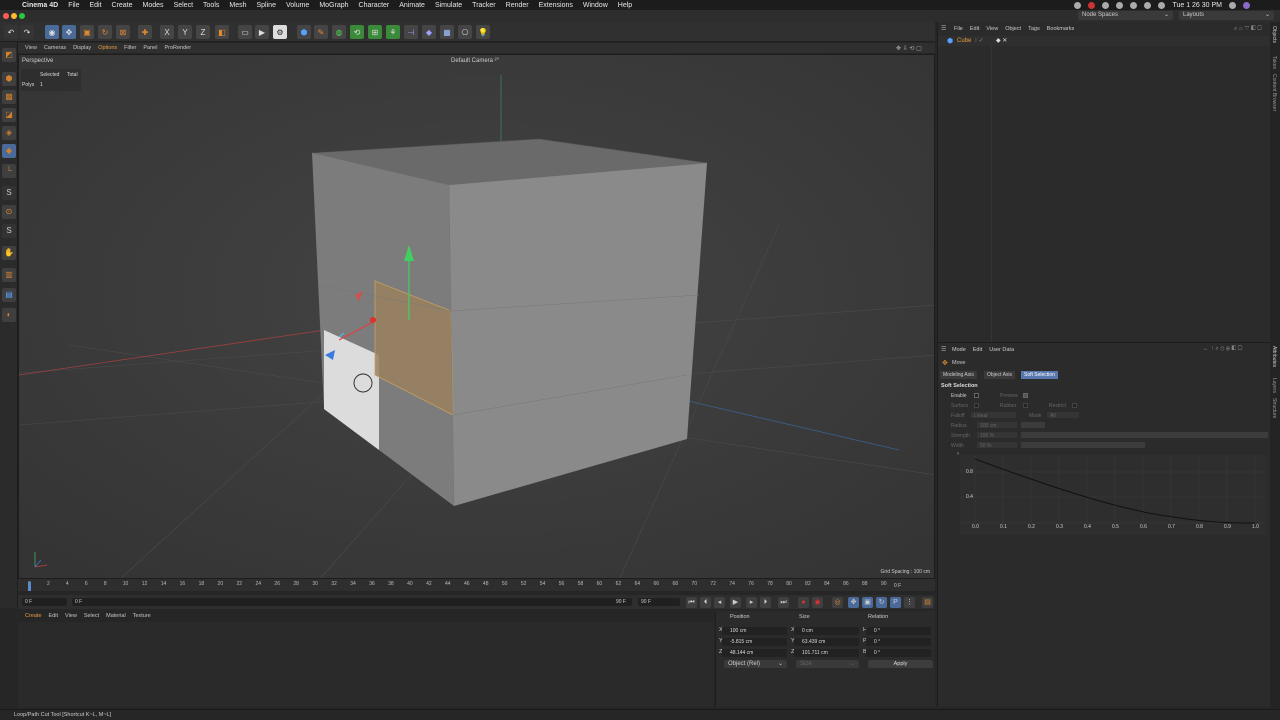 Image resolution: width=1280 pixels, height=720 pixels. Describe the element at coordinates (203, 32) in the screenshot. I see `z-axis-lock-button: Z` at that location.